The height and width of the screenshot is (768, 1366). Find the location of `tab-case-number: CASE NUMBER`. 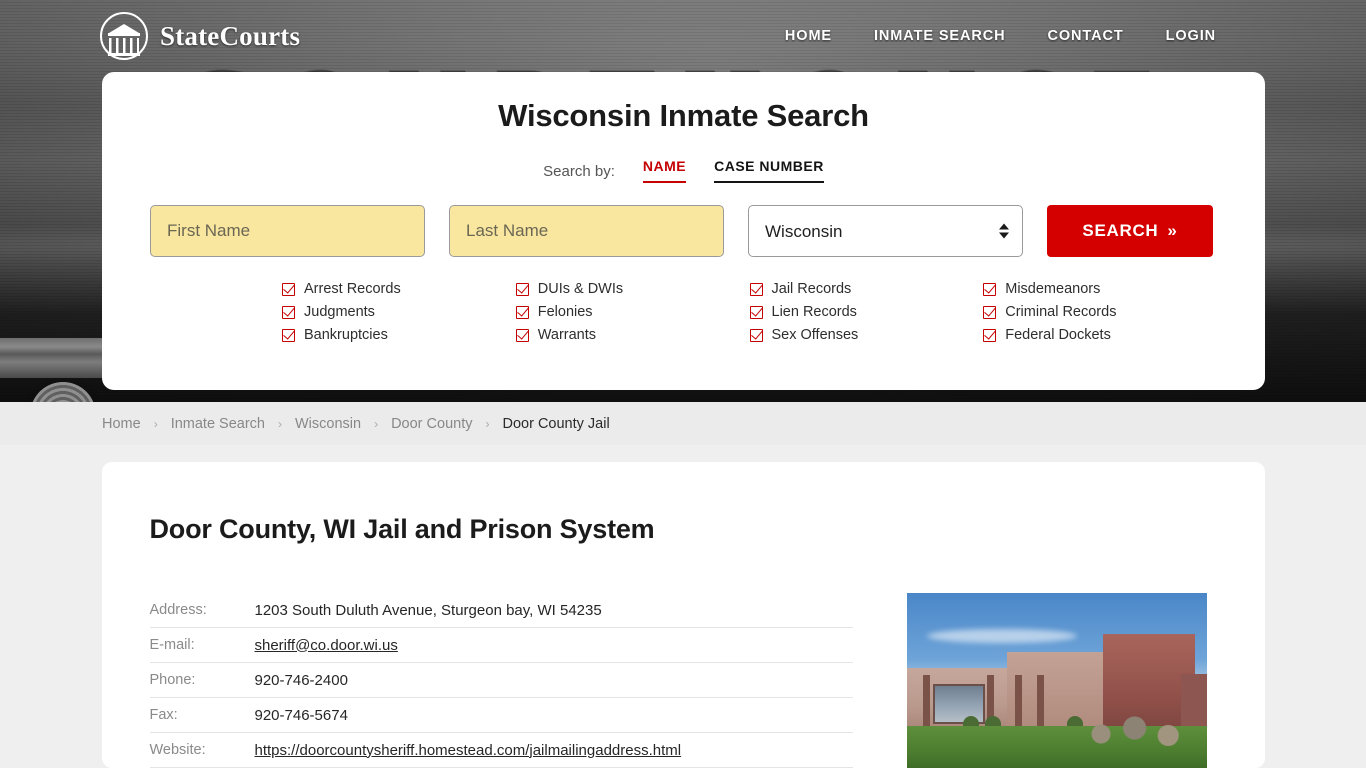

tab-case-number: CASE NUMBER is located at coordinates (769, 170).